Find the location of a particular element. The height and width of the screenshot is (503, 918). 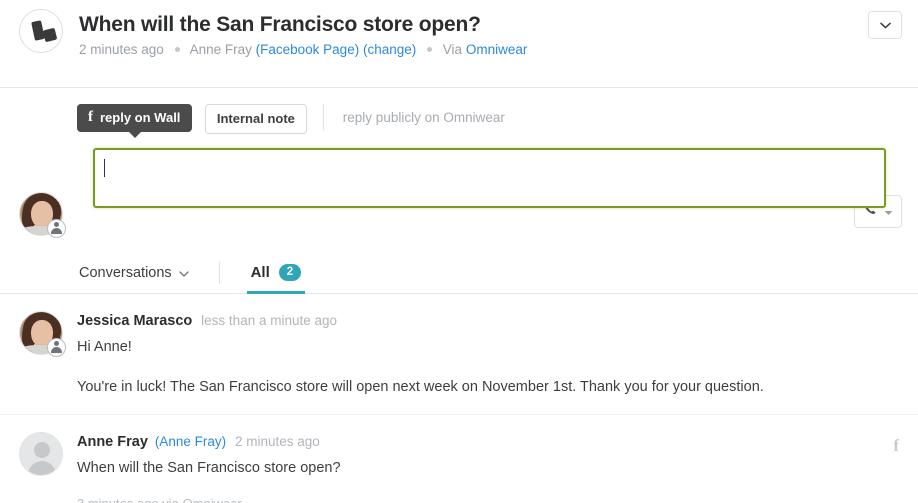

message-footer-via: via is located at coordinates (170, 499).